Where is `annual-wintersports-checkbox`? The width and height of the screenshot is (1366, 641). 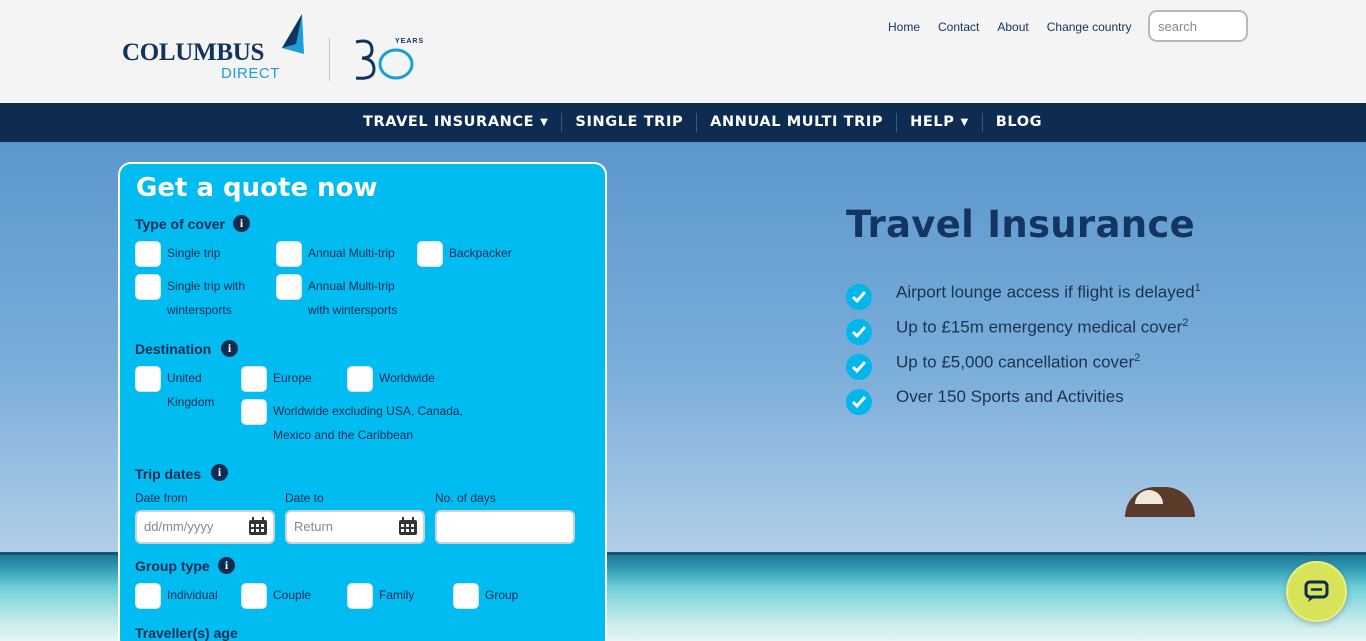 annual-wintersports-checkbox is located at coordinates (289, 287).